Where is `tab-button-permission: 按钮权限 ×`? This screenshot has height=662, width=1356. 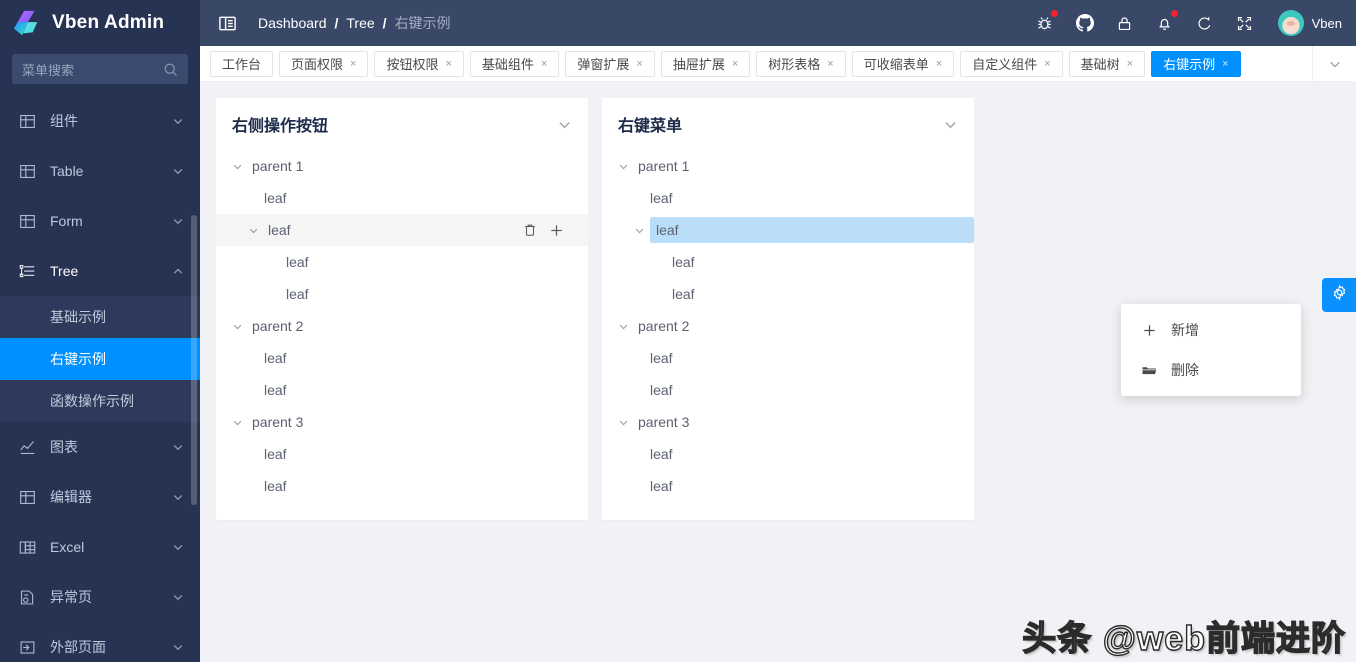 tab-button-permission: 按钮权限 × is located at coordinates (419, 63).